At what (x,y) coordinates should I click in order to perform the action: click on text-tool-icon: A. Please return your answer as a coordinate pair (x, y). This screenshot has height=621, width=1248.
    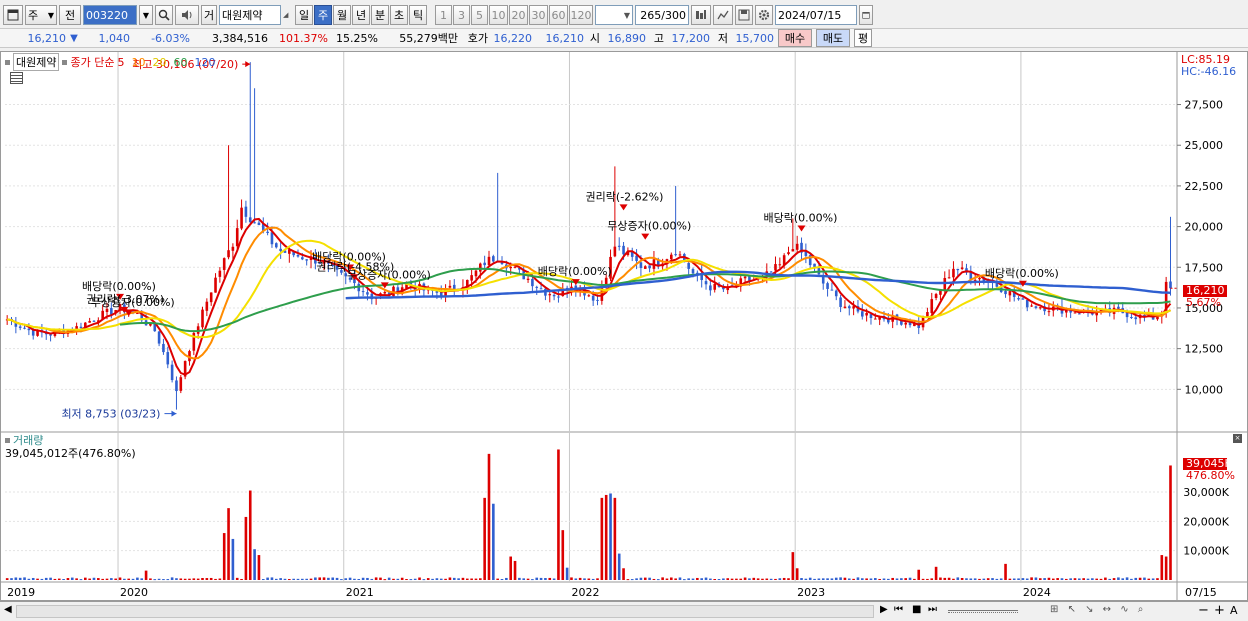
    Looking at the image, I should click on (1234, 610).